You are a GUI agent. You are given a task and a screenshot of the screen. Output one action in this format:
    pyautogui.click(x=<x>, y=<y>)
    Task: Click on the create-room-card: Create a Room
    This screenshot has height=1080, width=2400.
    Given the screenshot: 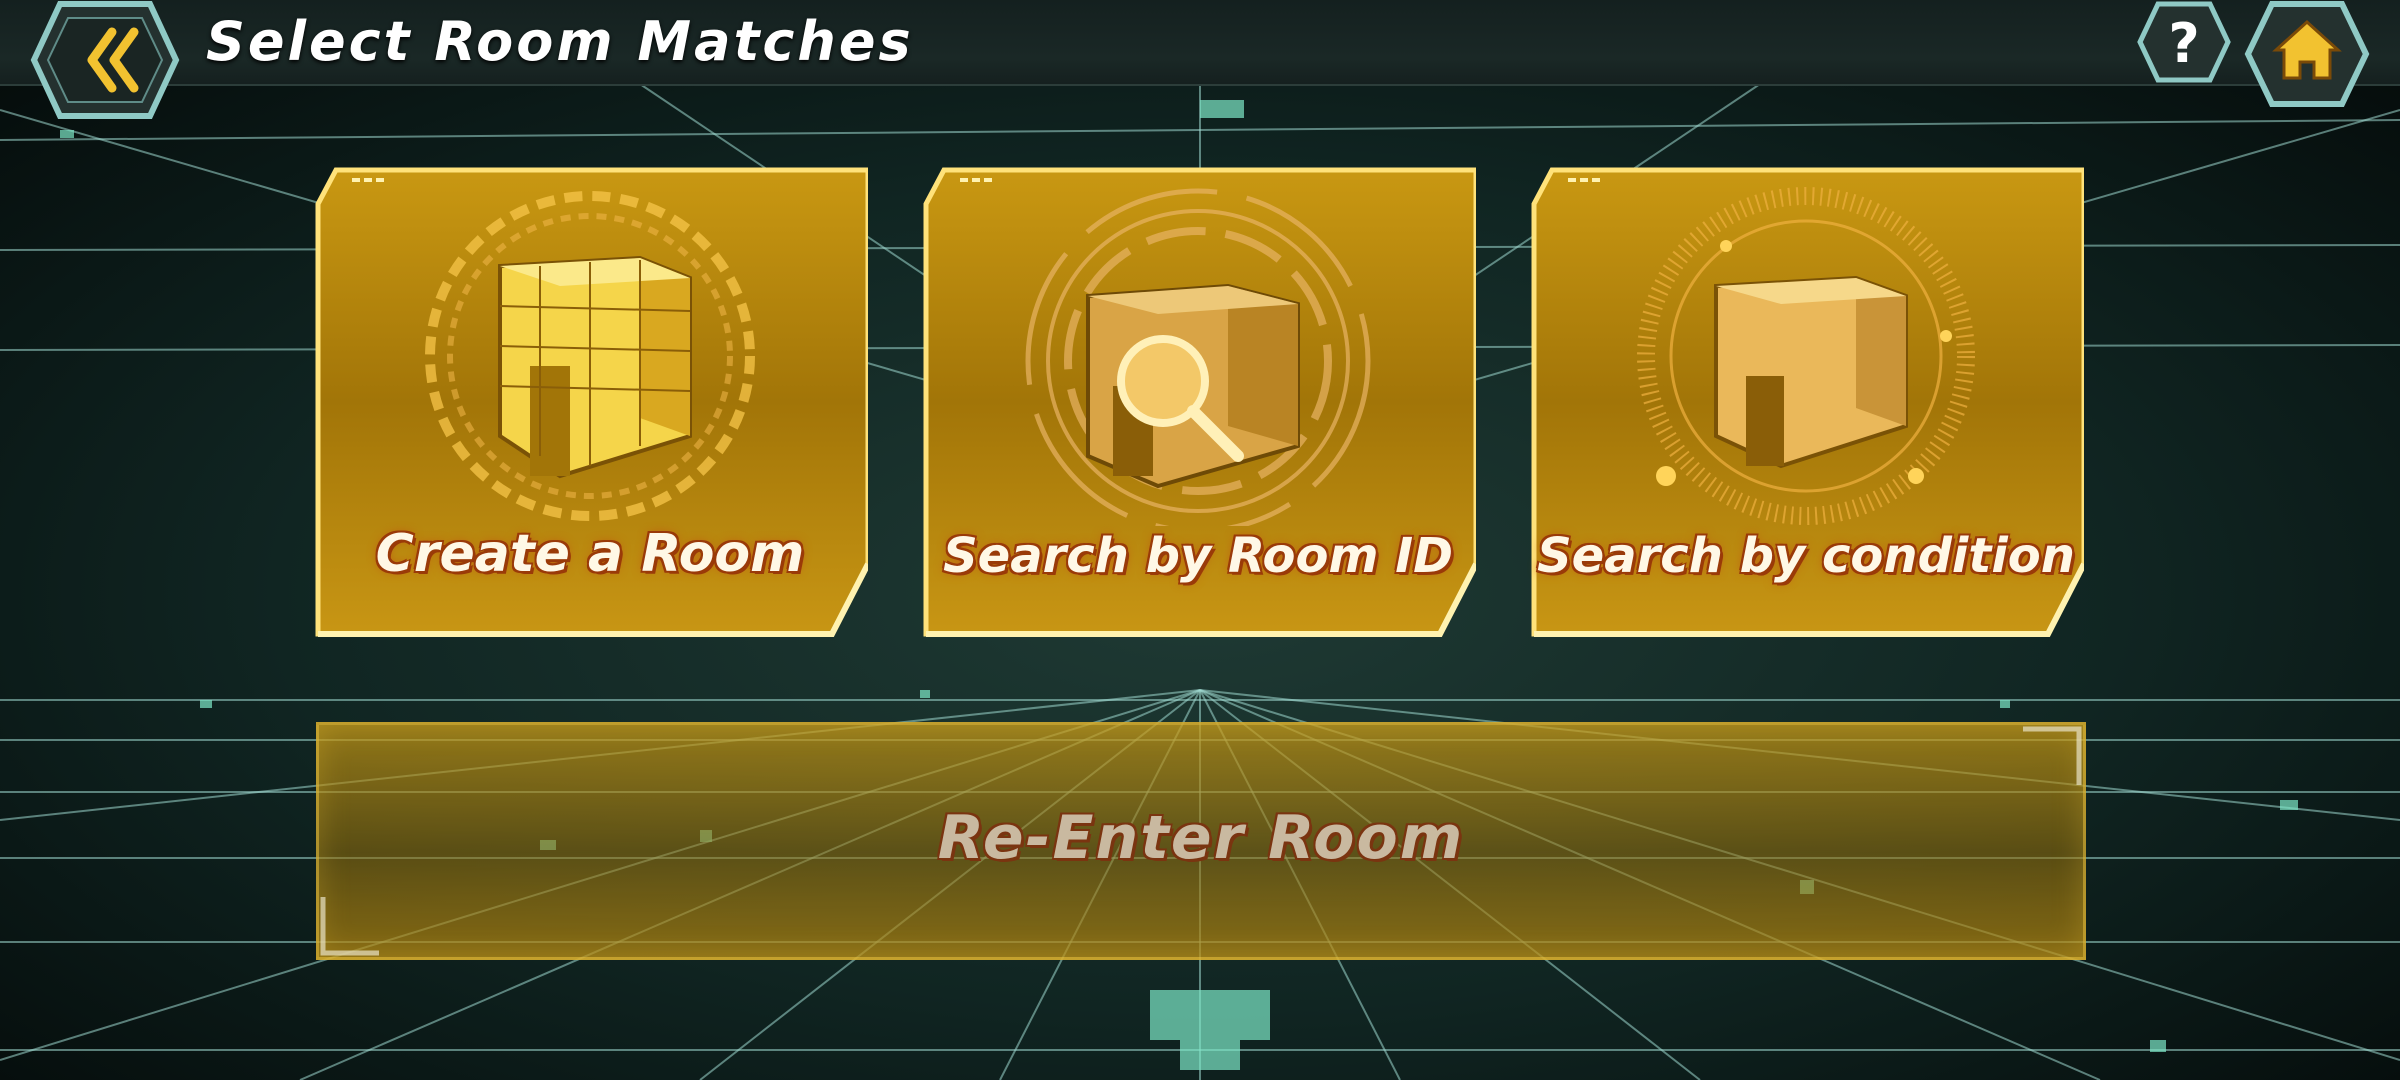 What is the action you would take?
    pyautogui.click(x=590, y=402)
    